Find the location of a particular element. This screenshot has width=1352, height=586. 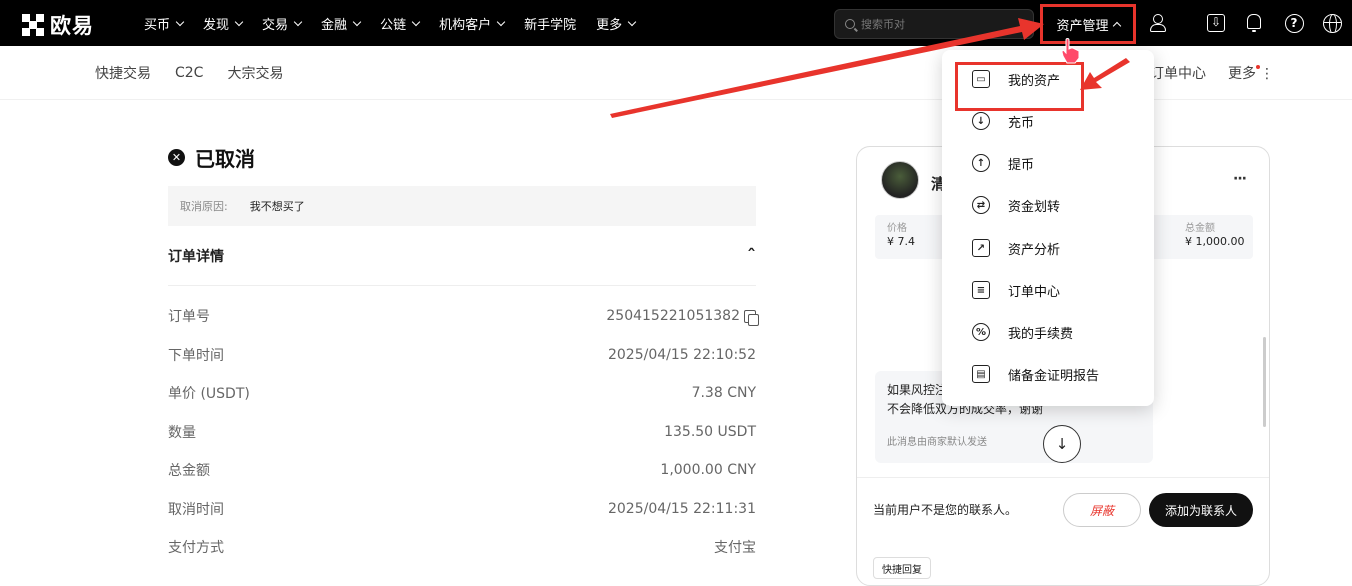

nav-item-3: 金融 is located at coordinates (341, 23).